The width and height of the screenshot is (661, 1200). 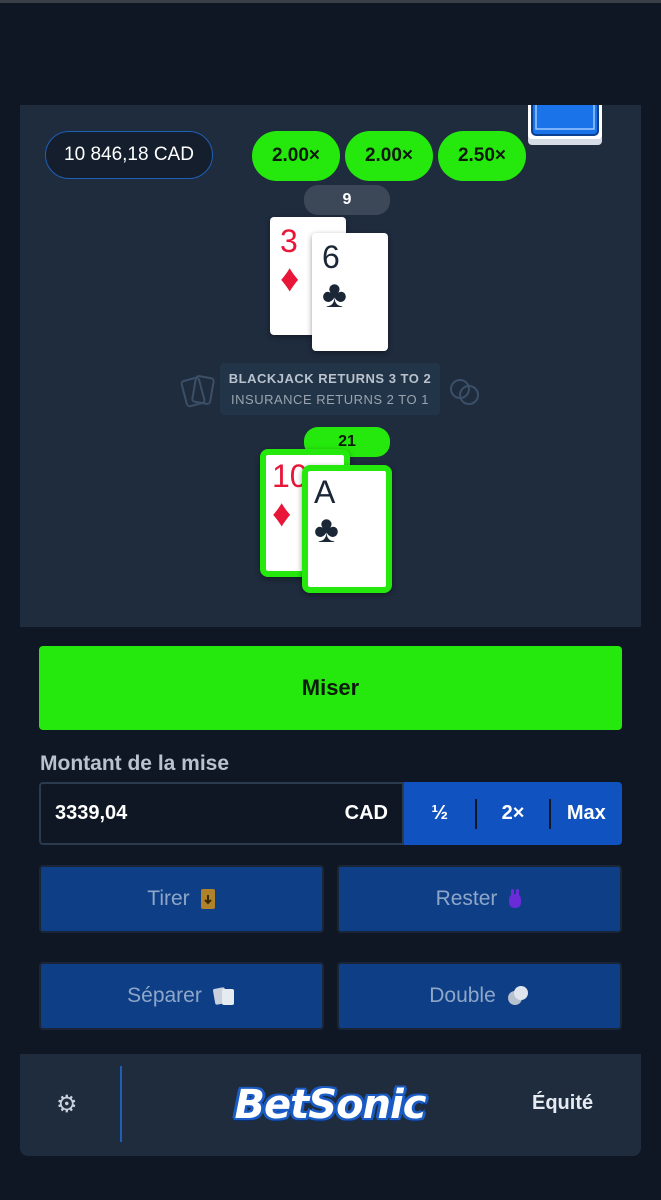 What do you see at coordinates (439, 813) in the screenshot?
I see `half-bet-button: ½` at bounding box center [439, 813].